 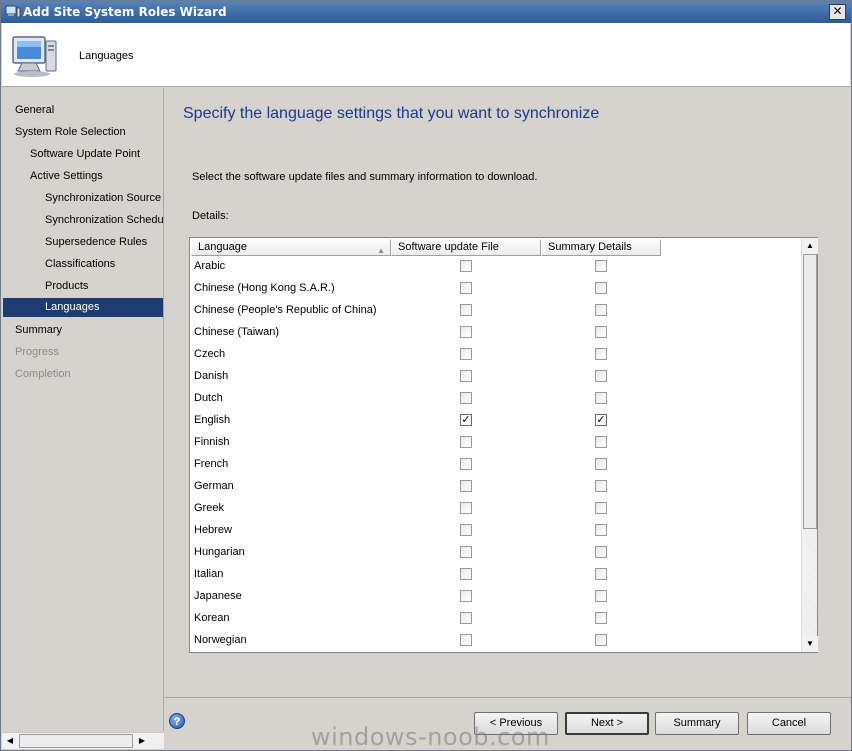 What do you see at coordinates (212, 442) in the screenshot?
I see `language-name: Finnish` at bounding box center [212, 442].